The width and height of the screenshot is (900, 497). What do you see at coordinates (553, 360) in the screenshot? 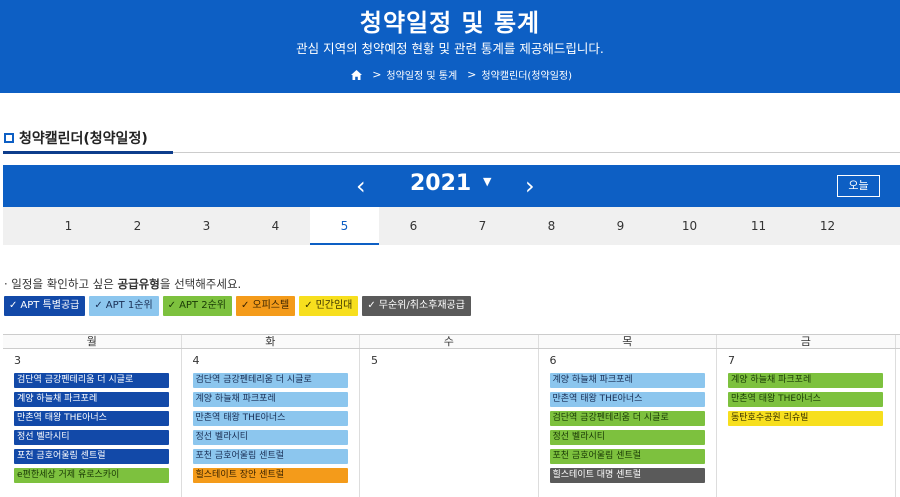
I see `day-number: 6` at bounding box center [553, 360].